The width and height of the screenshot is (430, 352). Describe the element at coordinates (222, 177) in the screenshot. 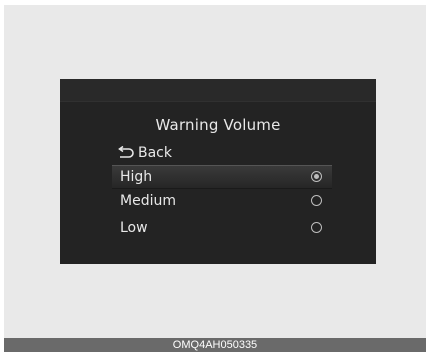

I see `option-high: High` at that location.